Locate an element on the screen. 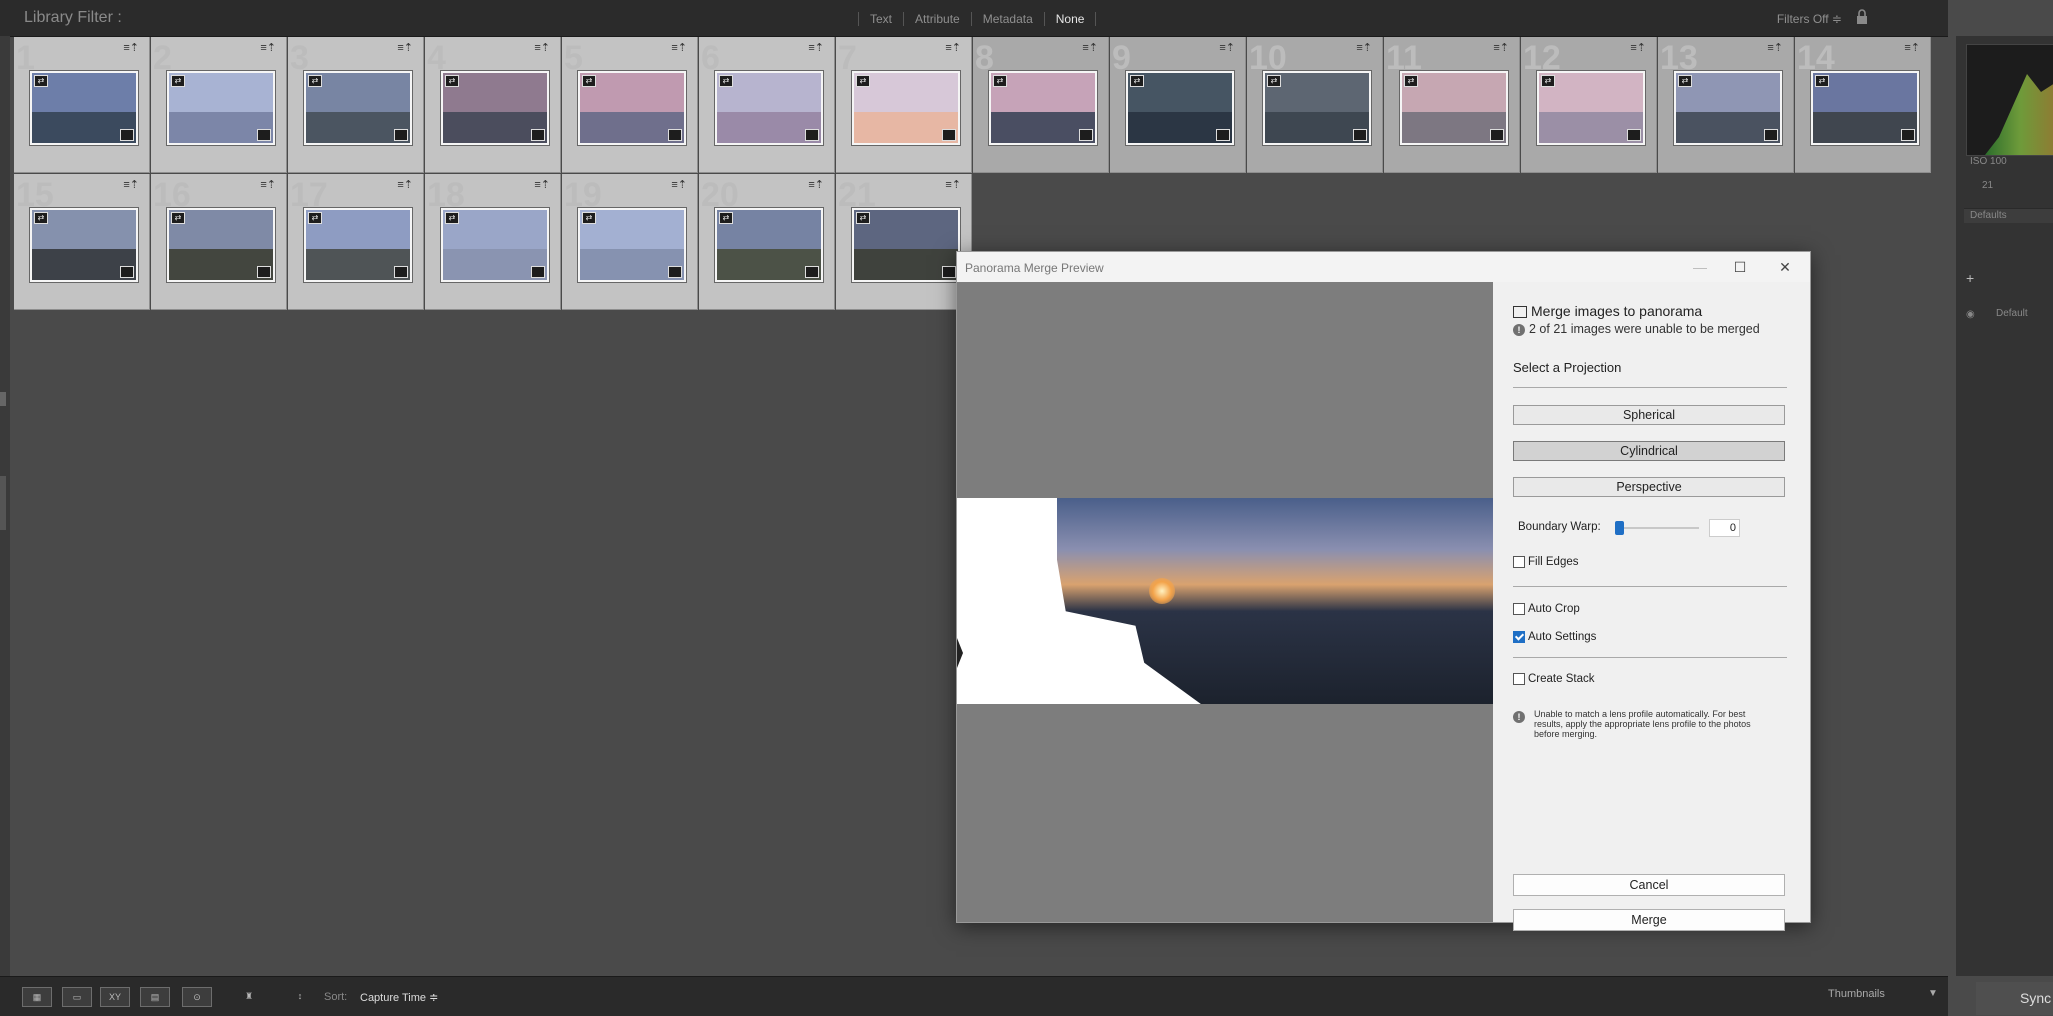 Image resolution: width=2053 pixels, height=1016 pixels. maximize-icon: ☐ is located at coordinates (1740, 267).